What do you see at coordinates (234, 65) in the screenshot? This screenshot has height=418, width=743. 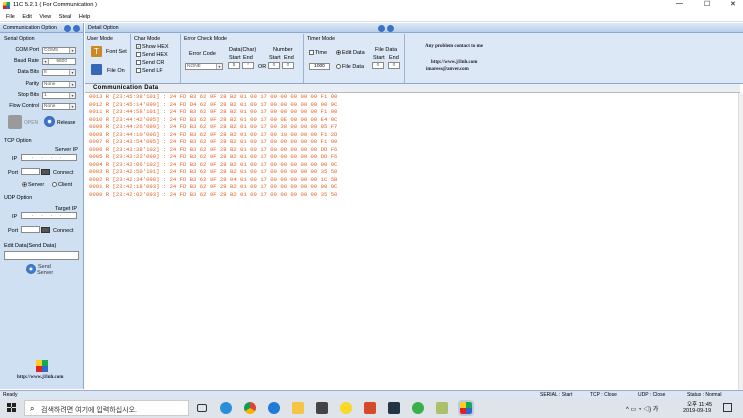 I see `data-start-input: $` at bounding box center [234, 65].